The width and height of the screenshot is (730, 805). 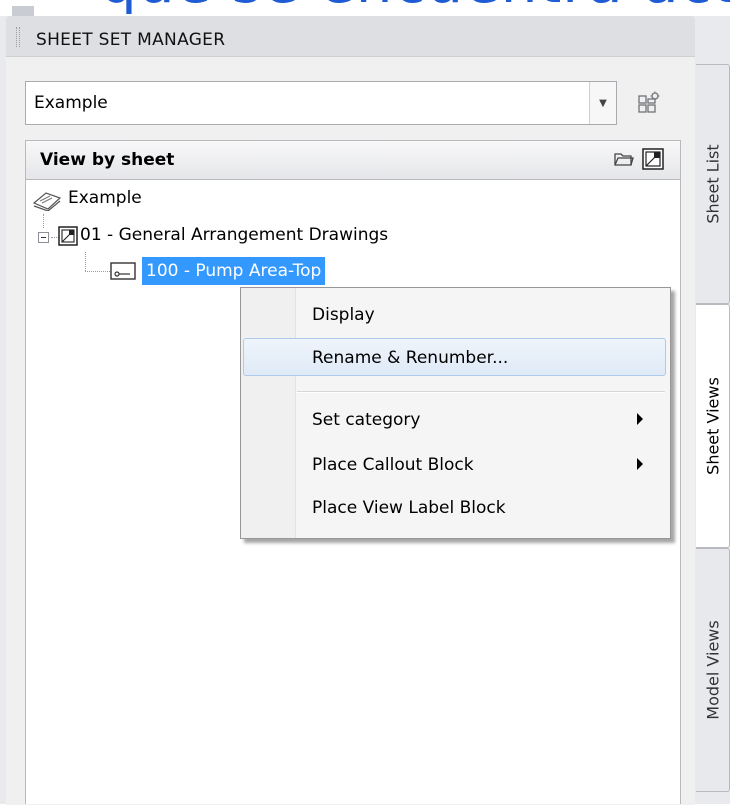 What do you see at coordinates (393, 465) in the screenshot?
I see `menu-item-label: Place Callout Block` at bounding box center [393, 465].